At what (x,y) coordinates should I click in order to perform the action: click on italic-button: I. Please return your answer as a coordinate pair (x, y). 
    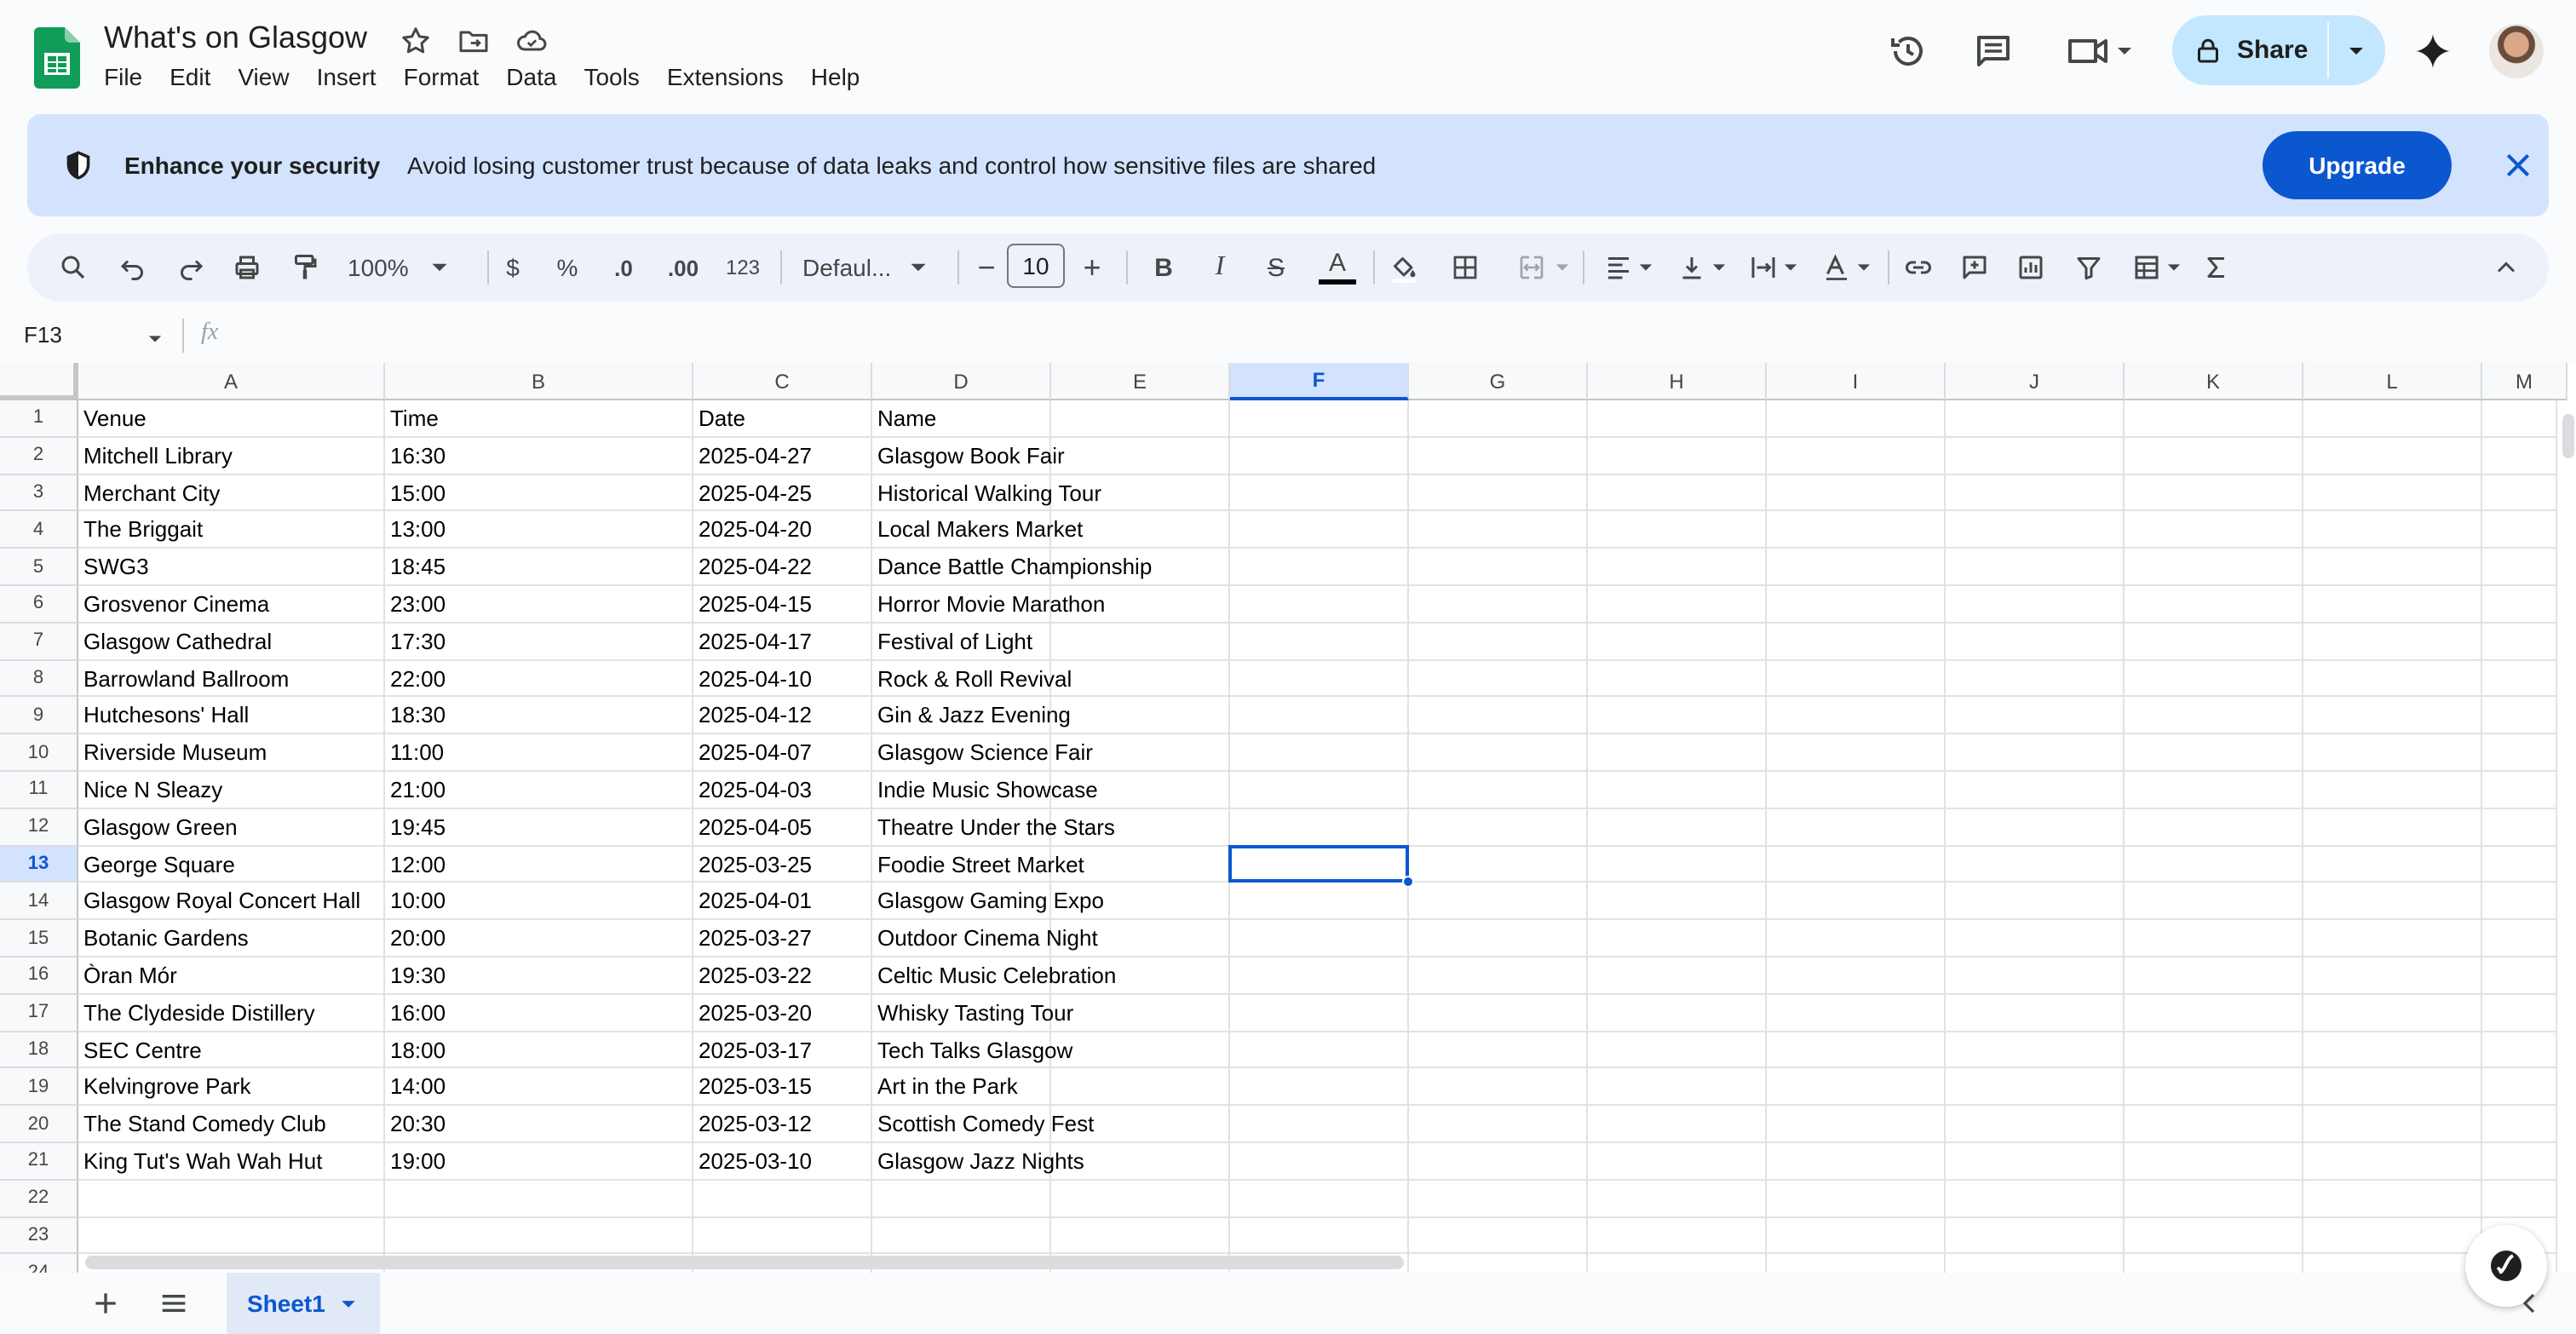
    Looking at the image, I should click on (1220, 267).